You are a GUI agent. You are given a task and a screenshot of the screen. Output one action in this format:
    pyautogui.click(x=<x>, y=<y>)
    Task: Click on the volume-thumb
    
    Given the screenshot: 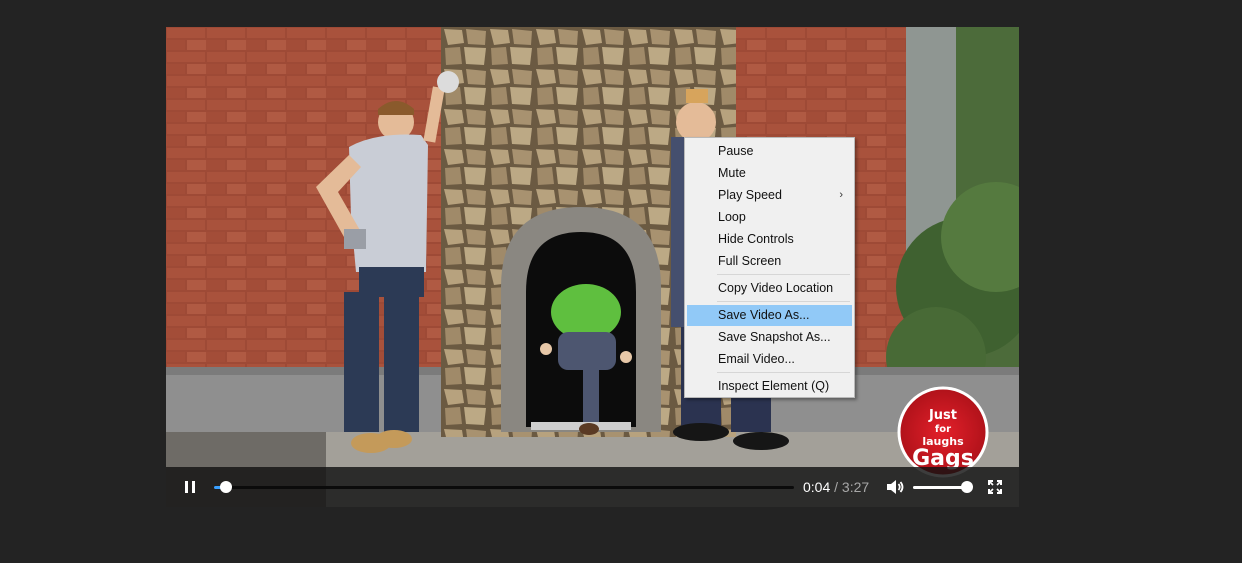 What is the action you would take?
    pyautogui.click(x=966, y=487)
    